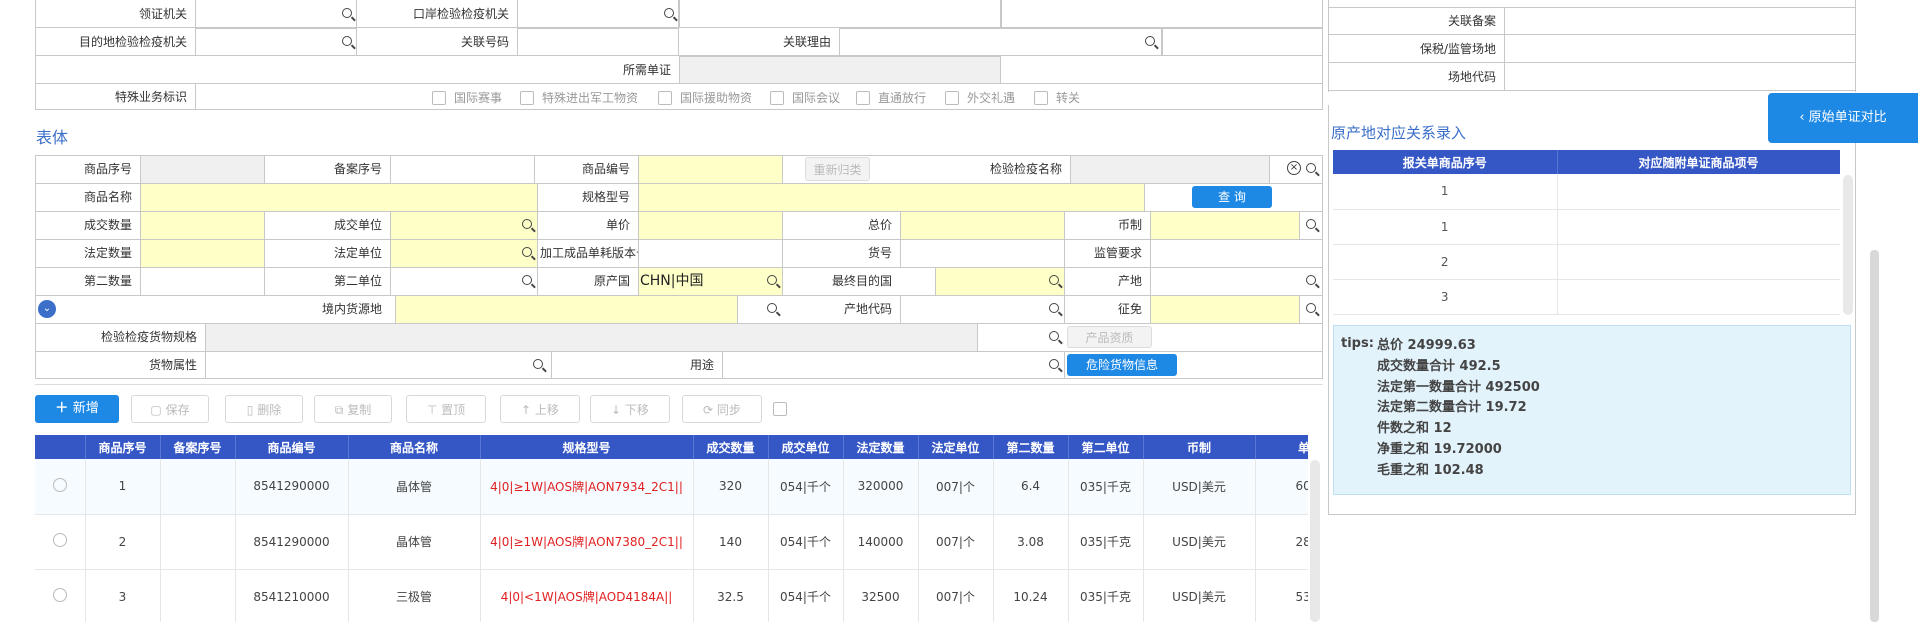  What do you see at coordinates (202, 253) in the screenshot?
I see `legal-qty-input` at bounding box center [202, 253].